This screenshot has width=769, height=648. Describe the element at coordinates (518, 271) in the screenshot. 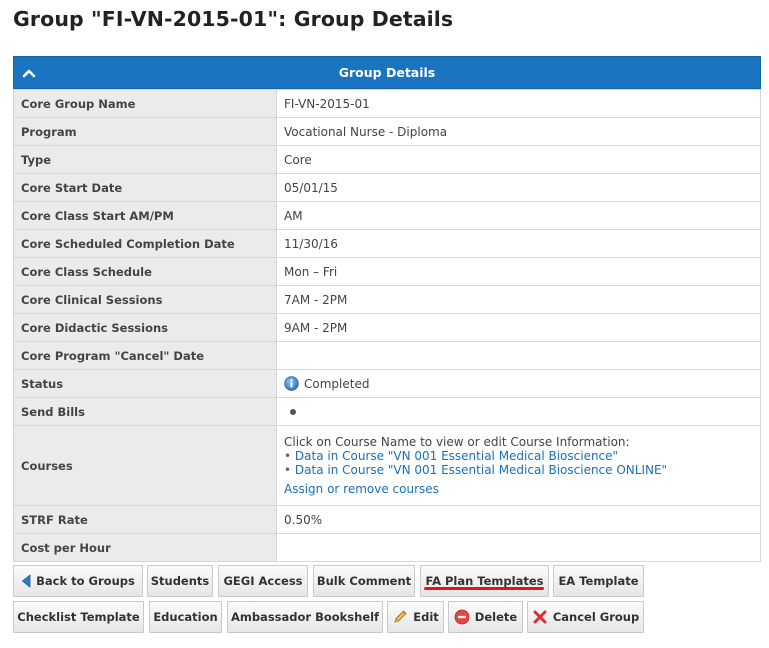

I see `row-value: Mon – Fri` at that location.